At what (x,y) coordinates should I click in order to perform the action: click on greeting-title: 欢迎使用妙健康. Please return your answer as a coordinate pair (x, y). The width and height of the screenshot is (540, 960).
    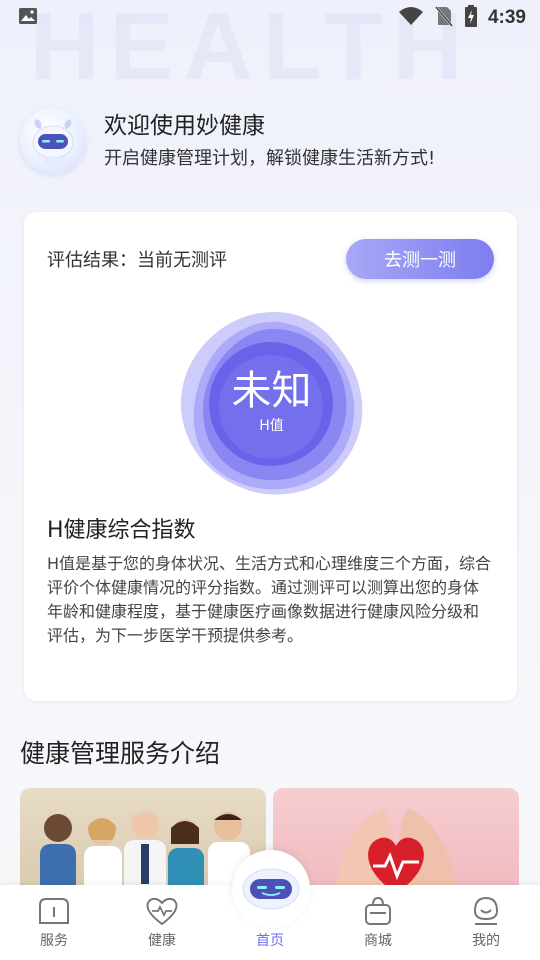
    Looking at the image, I should click on (184, 126).